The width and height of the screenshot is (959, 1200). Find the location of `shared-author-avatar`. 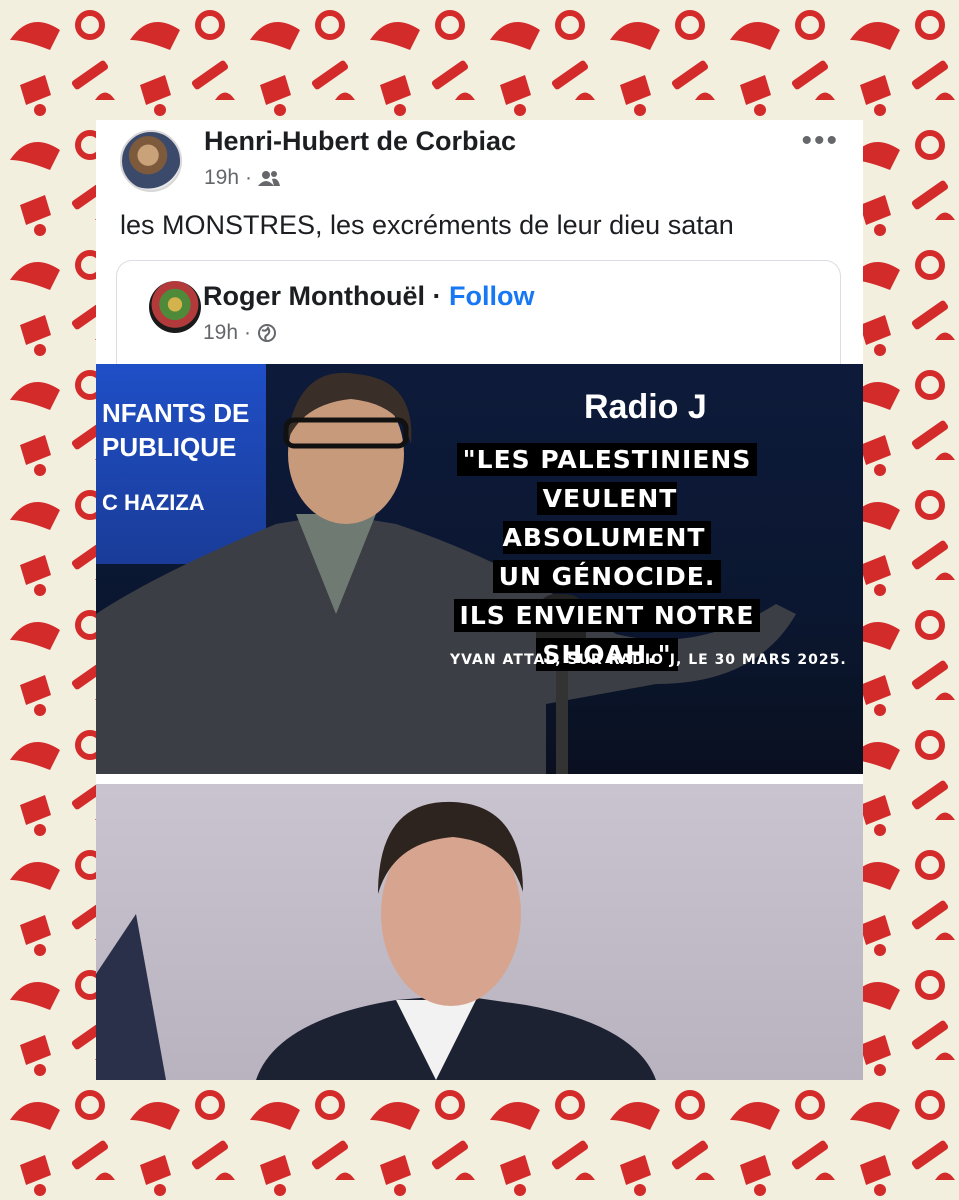

shared-author-avatar is located at coordinates (175, 307).